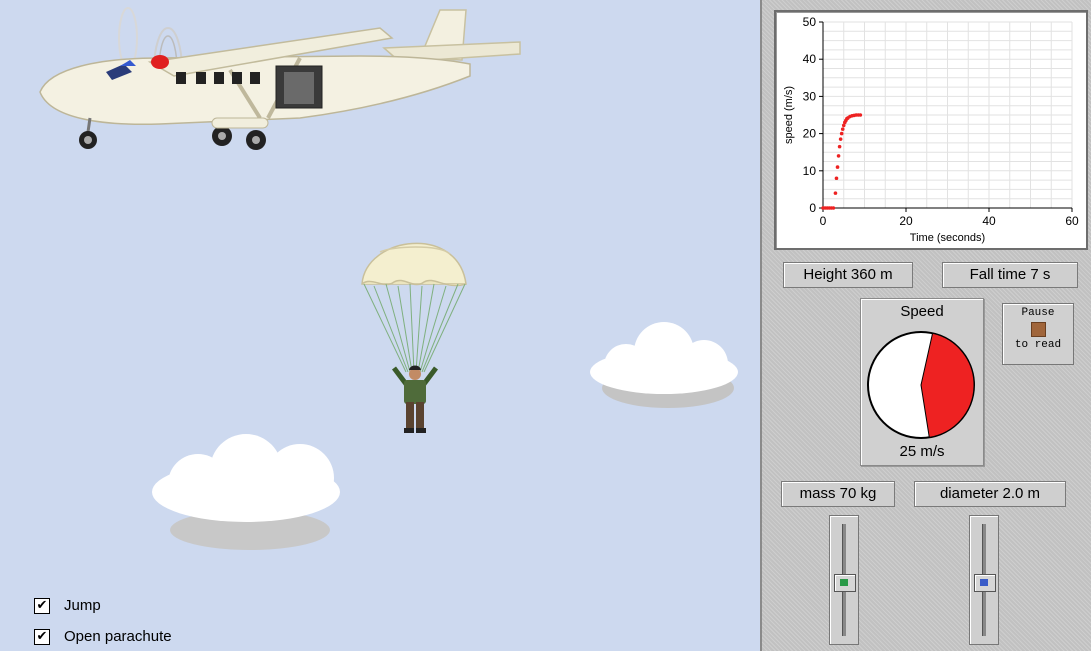 This screenshot has height=651, width=1091. What do you see at coordinates (415, 399) in the screenshot?
I see `skydiver` at bounding box center [415, 399].